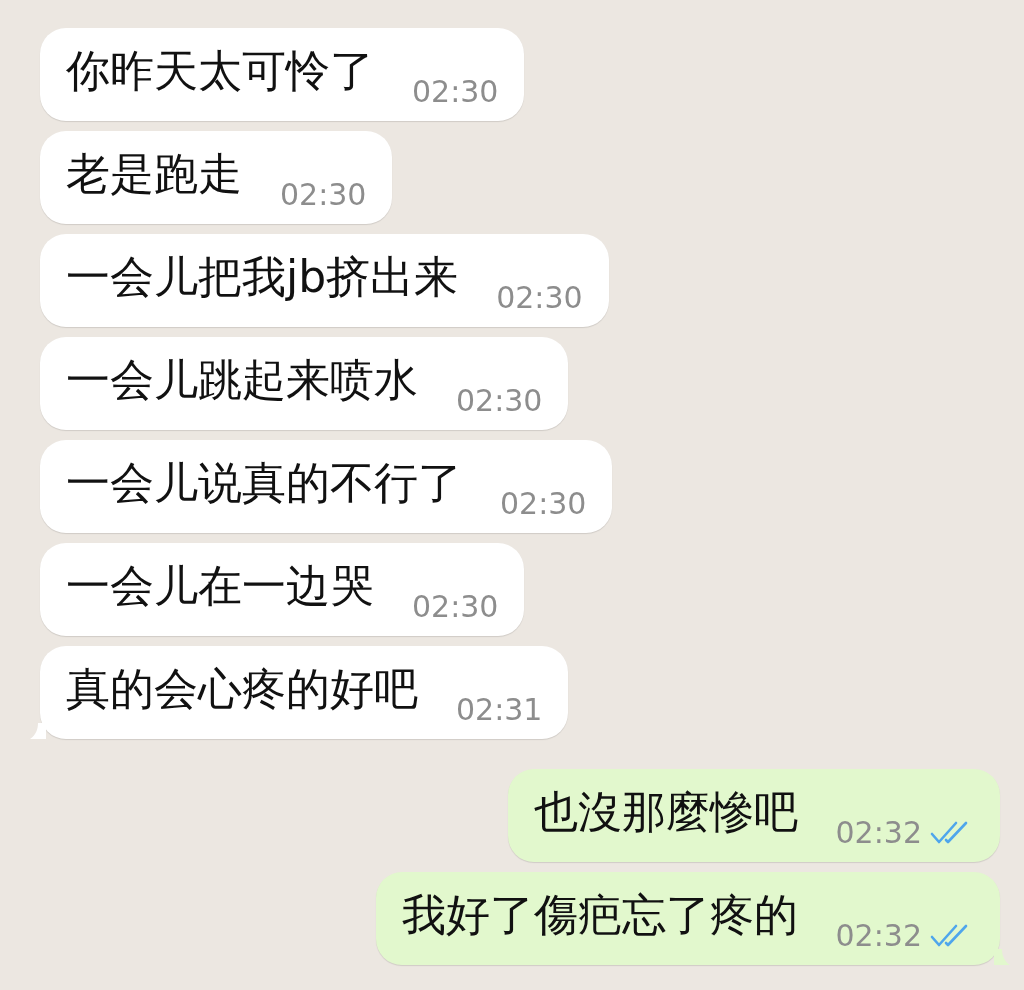 The width and height of the screenshot is (1024, 990). Describe the element at coordinates (154, 173) in the screenshot. I see `message-text: 老是跑走` at that location.